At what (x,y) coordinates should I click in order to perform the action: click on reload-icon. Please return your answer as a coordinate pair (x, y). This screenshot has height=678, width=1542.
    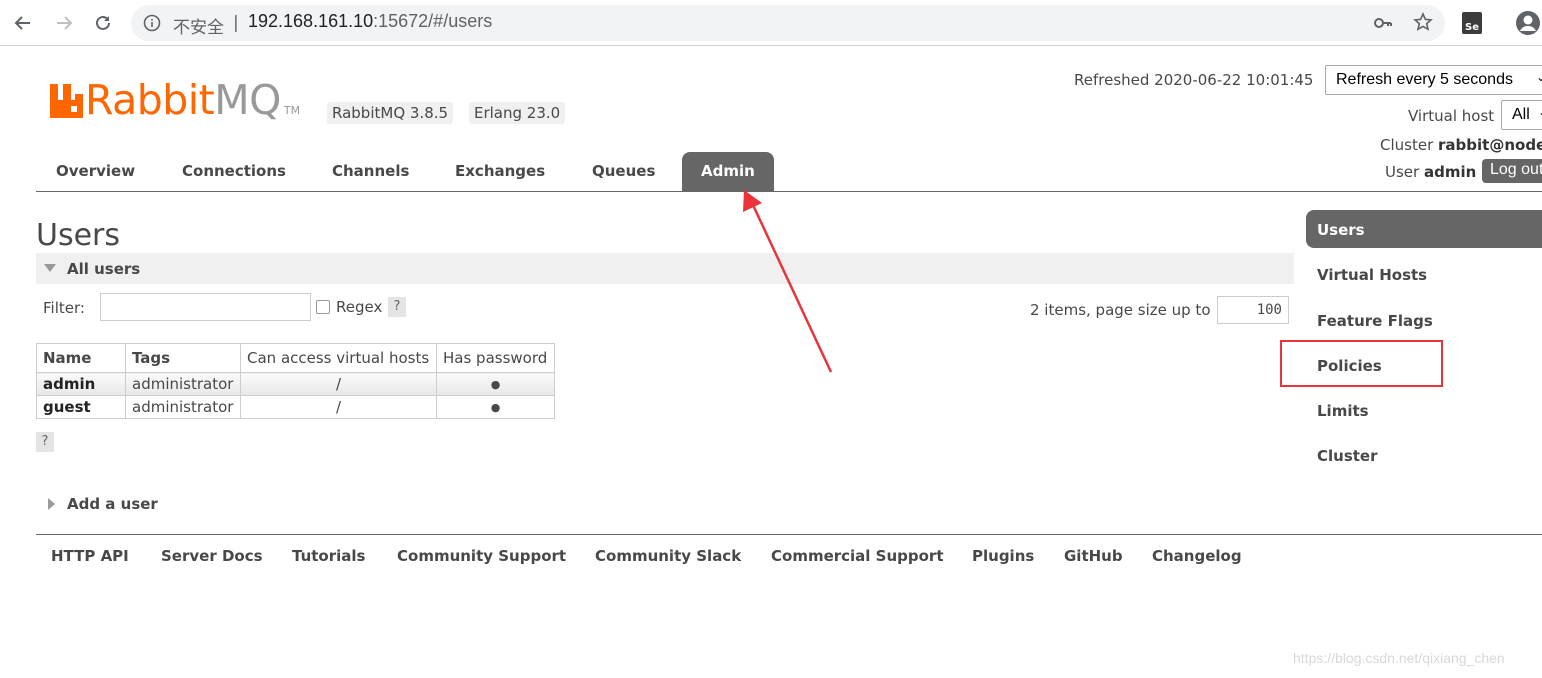
    Looking at the image, I should click on (103, 22).